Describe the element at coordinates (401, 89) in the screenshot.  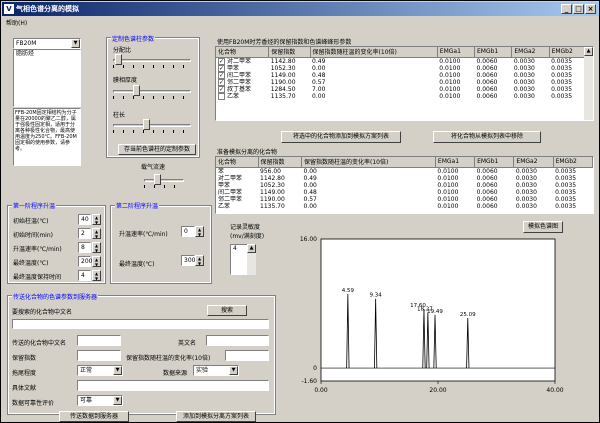
I see `table-row: ✓ 叔丁基苯 1284.50 7.00 0.0100 0.0060 0.0030 0.0035` at that location.